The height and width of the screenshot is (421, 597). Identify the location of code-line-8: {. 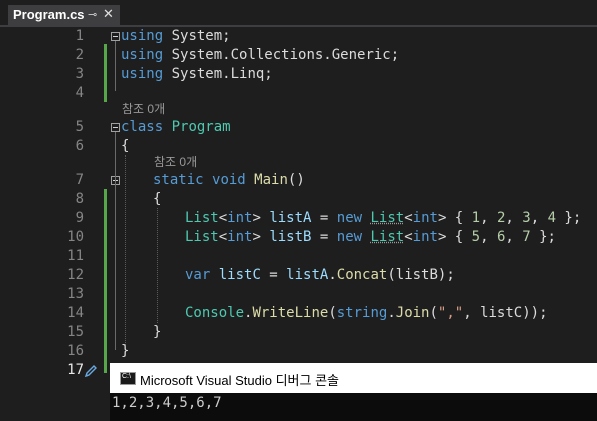
(157, 199).